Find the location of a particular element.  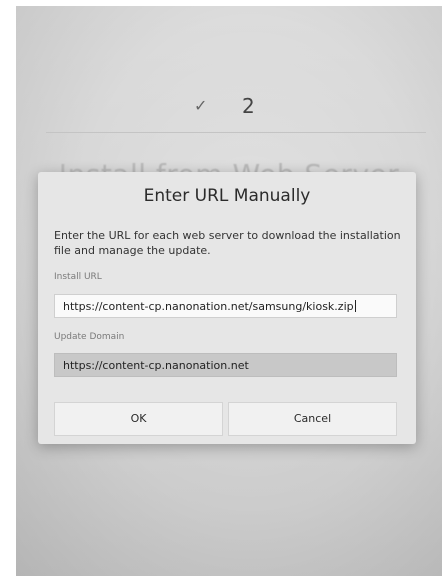

update-domain-field: https://content-cp.nanonation.net is located at coordinates (225, 365).